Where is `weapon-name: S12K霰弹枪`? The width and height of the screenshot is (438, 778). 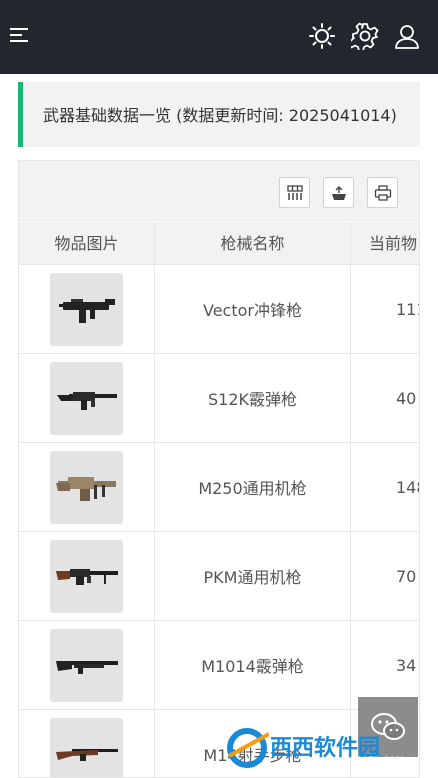 weapon-name: S12K霰弹枪 is located at coordinates (253, 398).